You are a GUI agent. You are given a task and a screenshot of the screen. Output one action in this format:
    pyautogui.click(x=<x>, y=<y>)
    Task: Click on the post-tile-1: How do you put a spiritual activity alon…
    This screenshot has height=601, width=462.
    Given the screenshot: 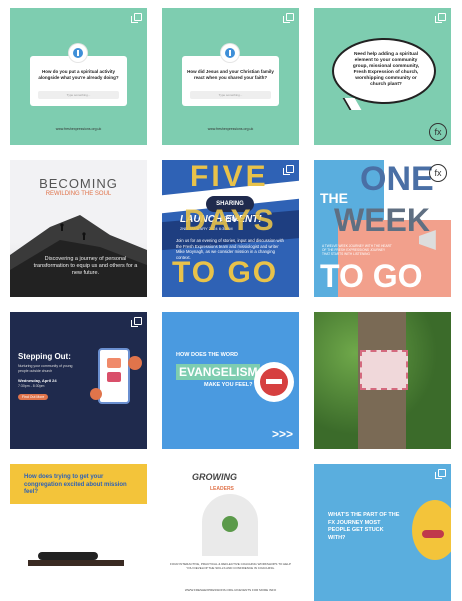 What is the action you would take?
    pyautogui.click(x=78, y=76)
    